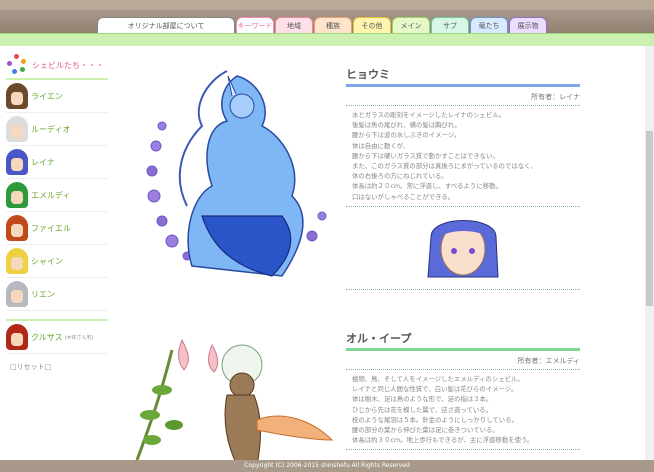 This screenshot has width=654, height=472. What do you see at coordinates (425, 430) in the screenshot?
I see `description-line: 腰の部分の葉から伸びた葉は足に巻きついている。` at bounding box center [425, 430].